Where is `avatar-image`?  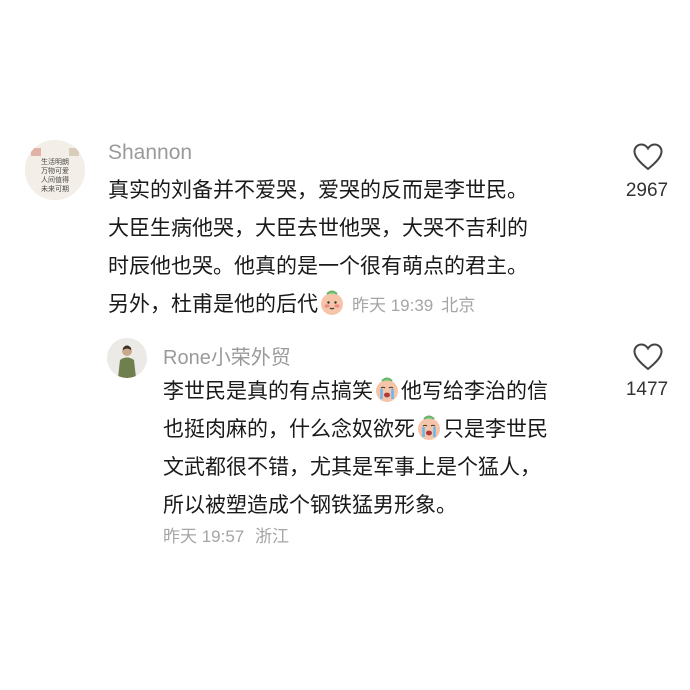 avatar-image is located at coordinates (127, 358).